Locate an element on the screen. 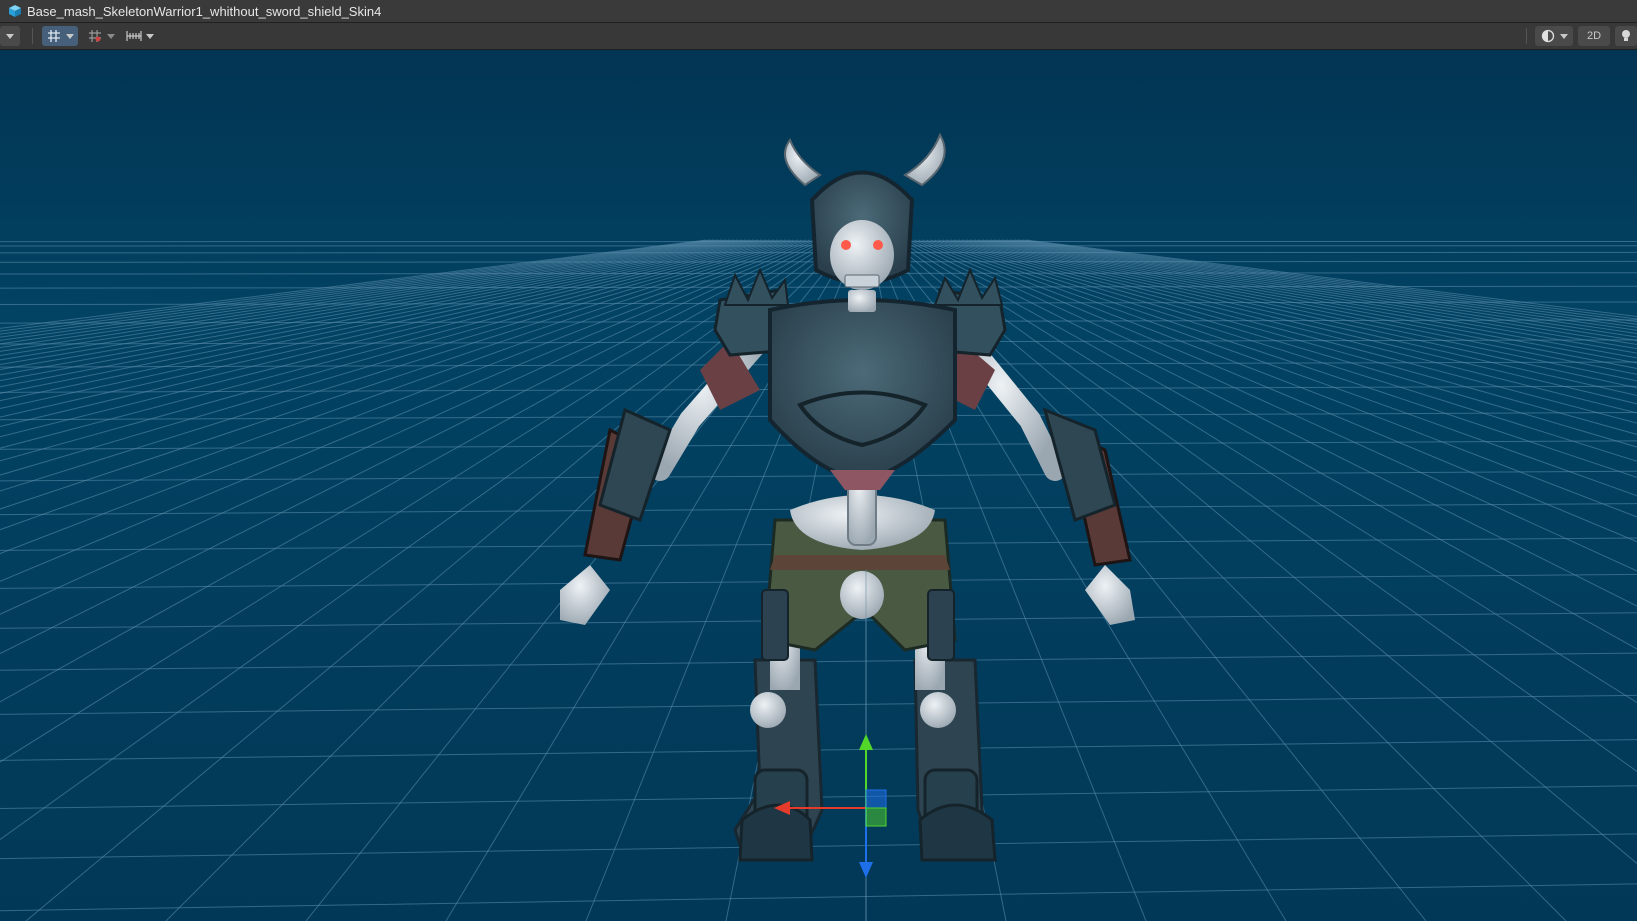 This screenshot has width=1637, height=921. shading-mode-button is located at coordinates (1554, 36).